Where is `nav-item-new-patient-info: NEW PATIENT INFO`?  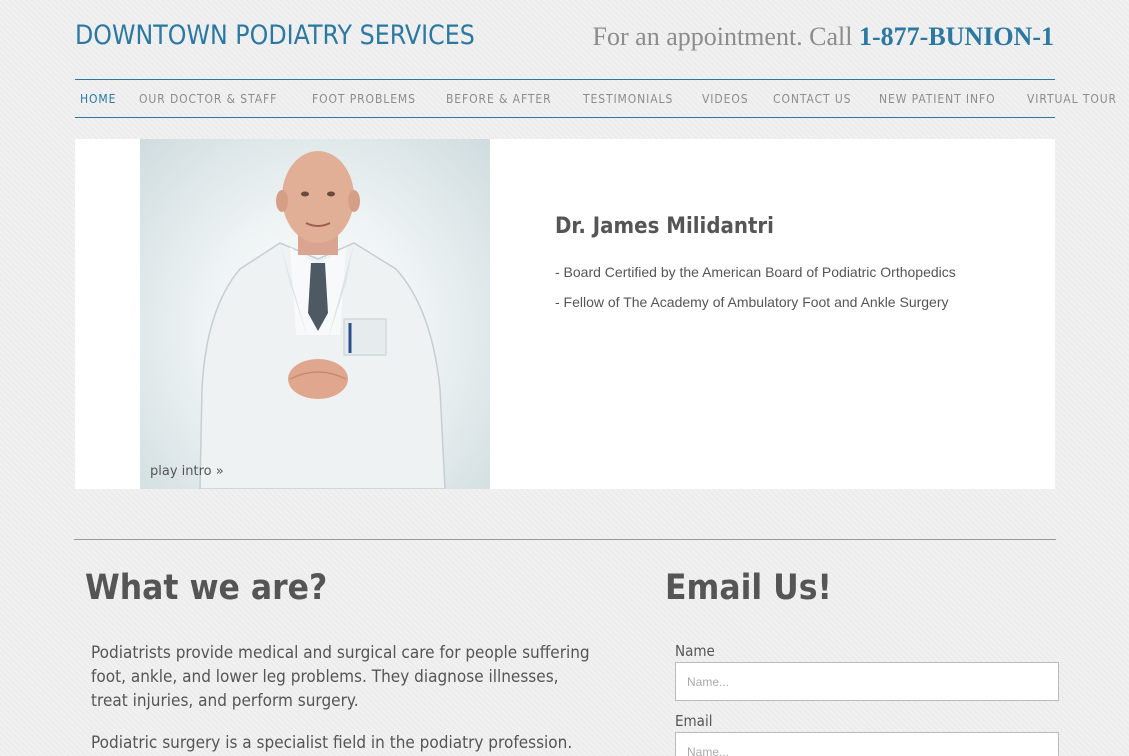
nav-item-new-patient-info: NEW PATIENT INFO is located at coordinates (937, 99).